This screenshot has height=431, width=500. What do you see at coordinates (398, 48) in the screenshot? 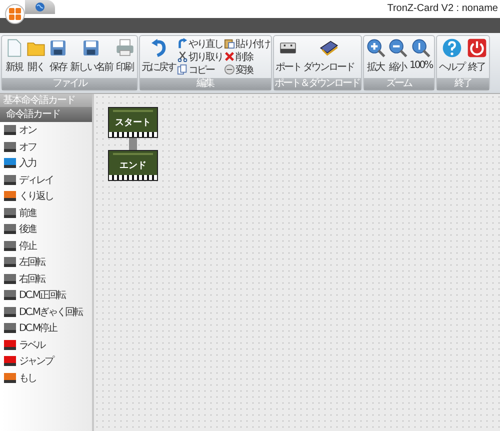
I see `zoom-out-icon` at bounding box center [398, 48].